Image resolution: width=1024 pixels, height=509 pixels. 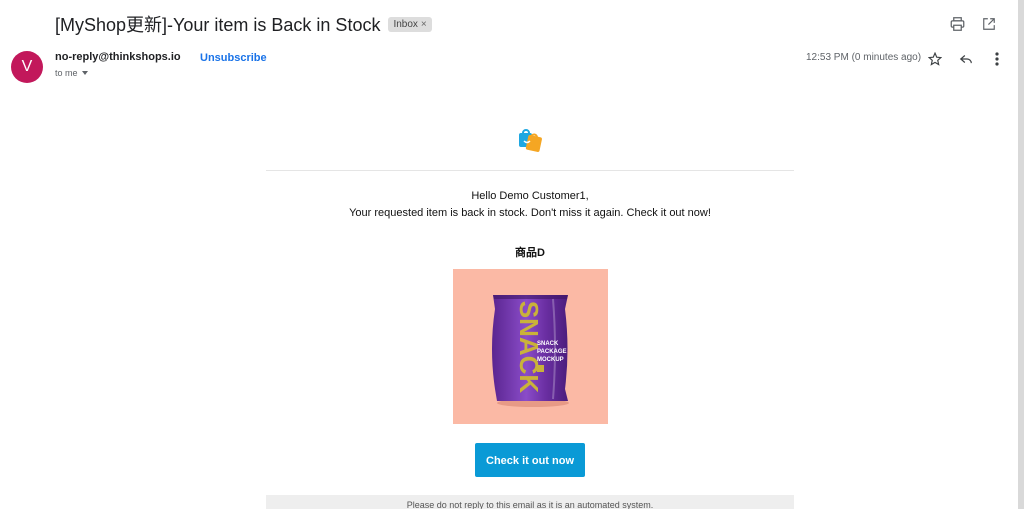 I want to click on shopping-bag-logo, so click(x=530, y=140).